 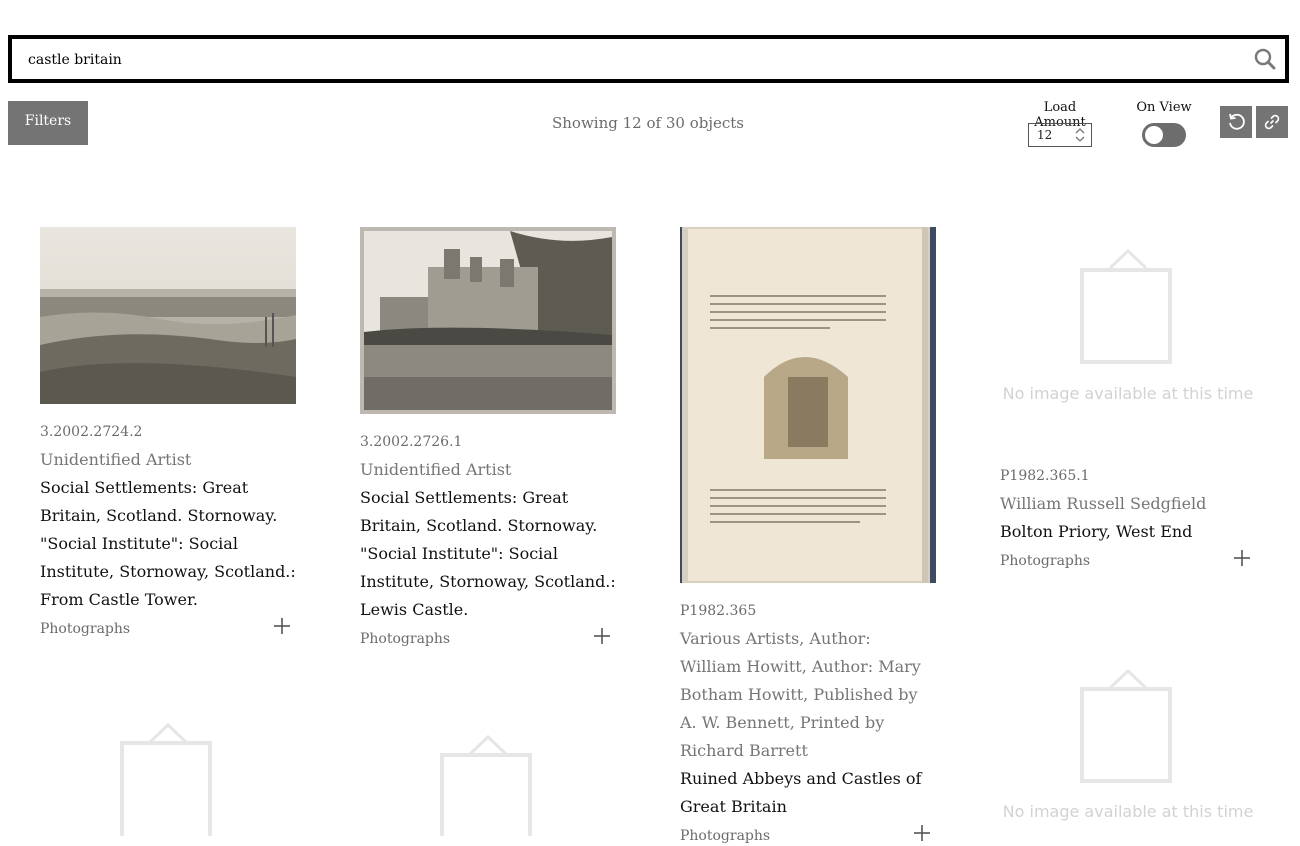 What do you see at coordinates (1164, 135) in the screenshot?
I see `on-view-toggle` at bounding box center [1164, 135].